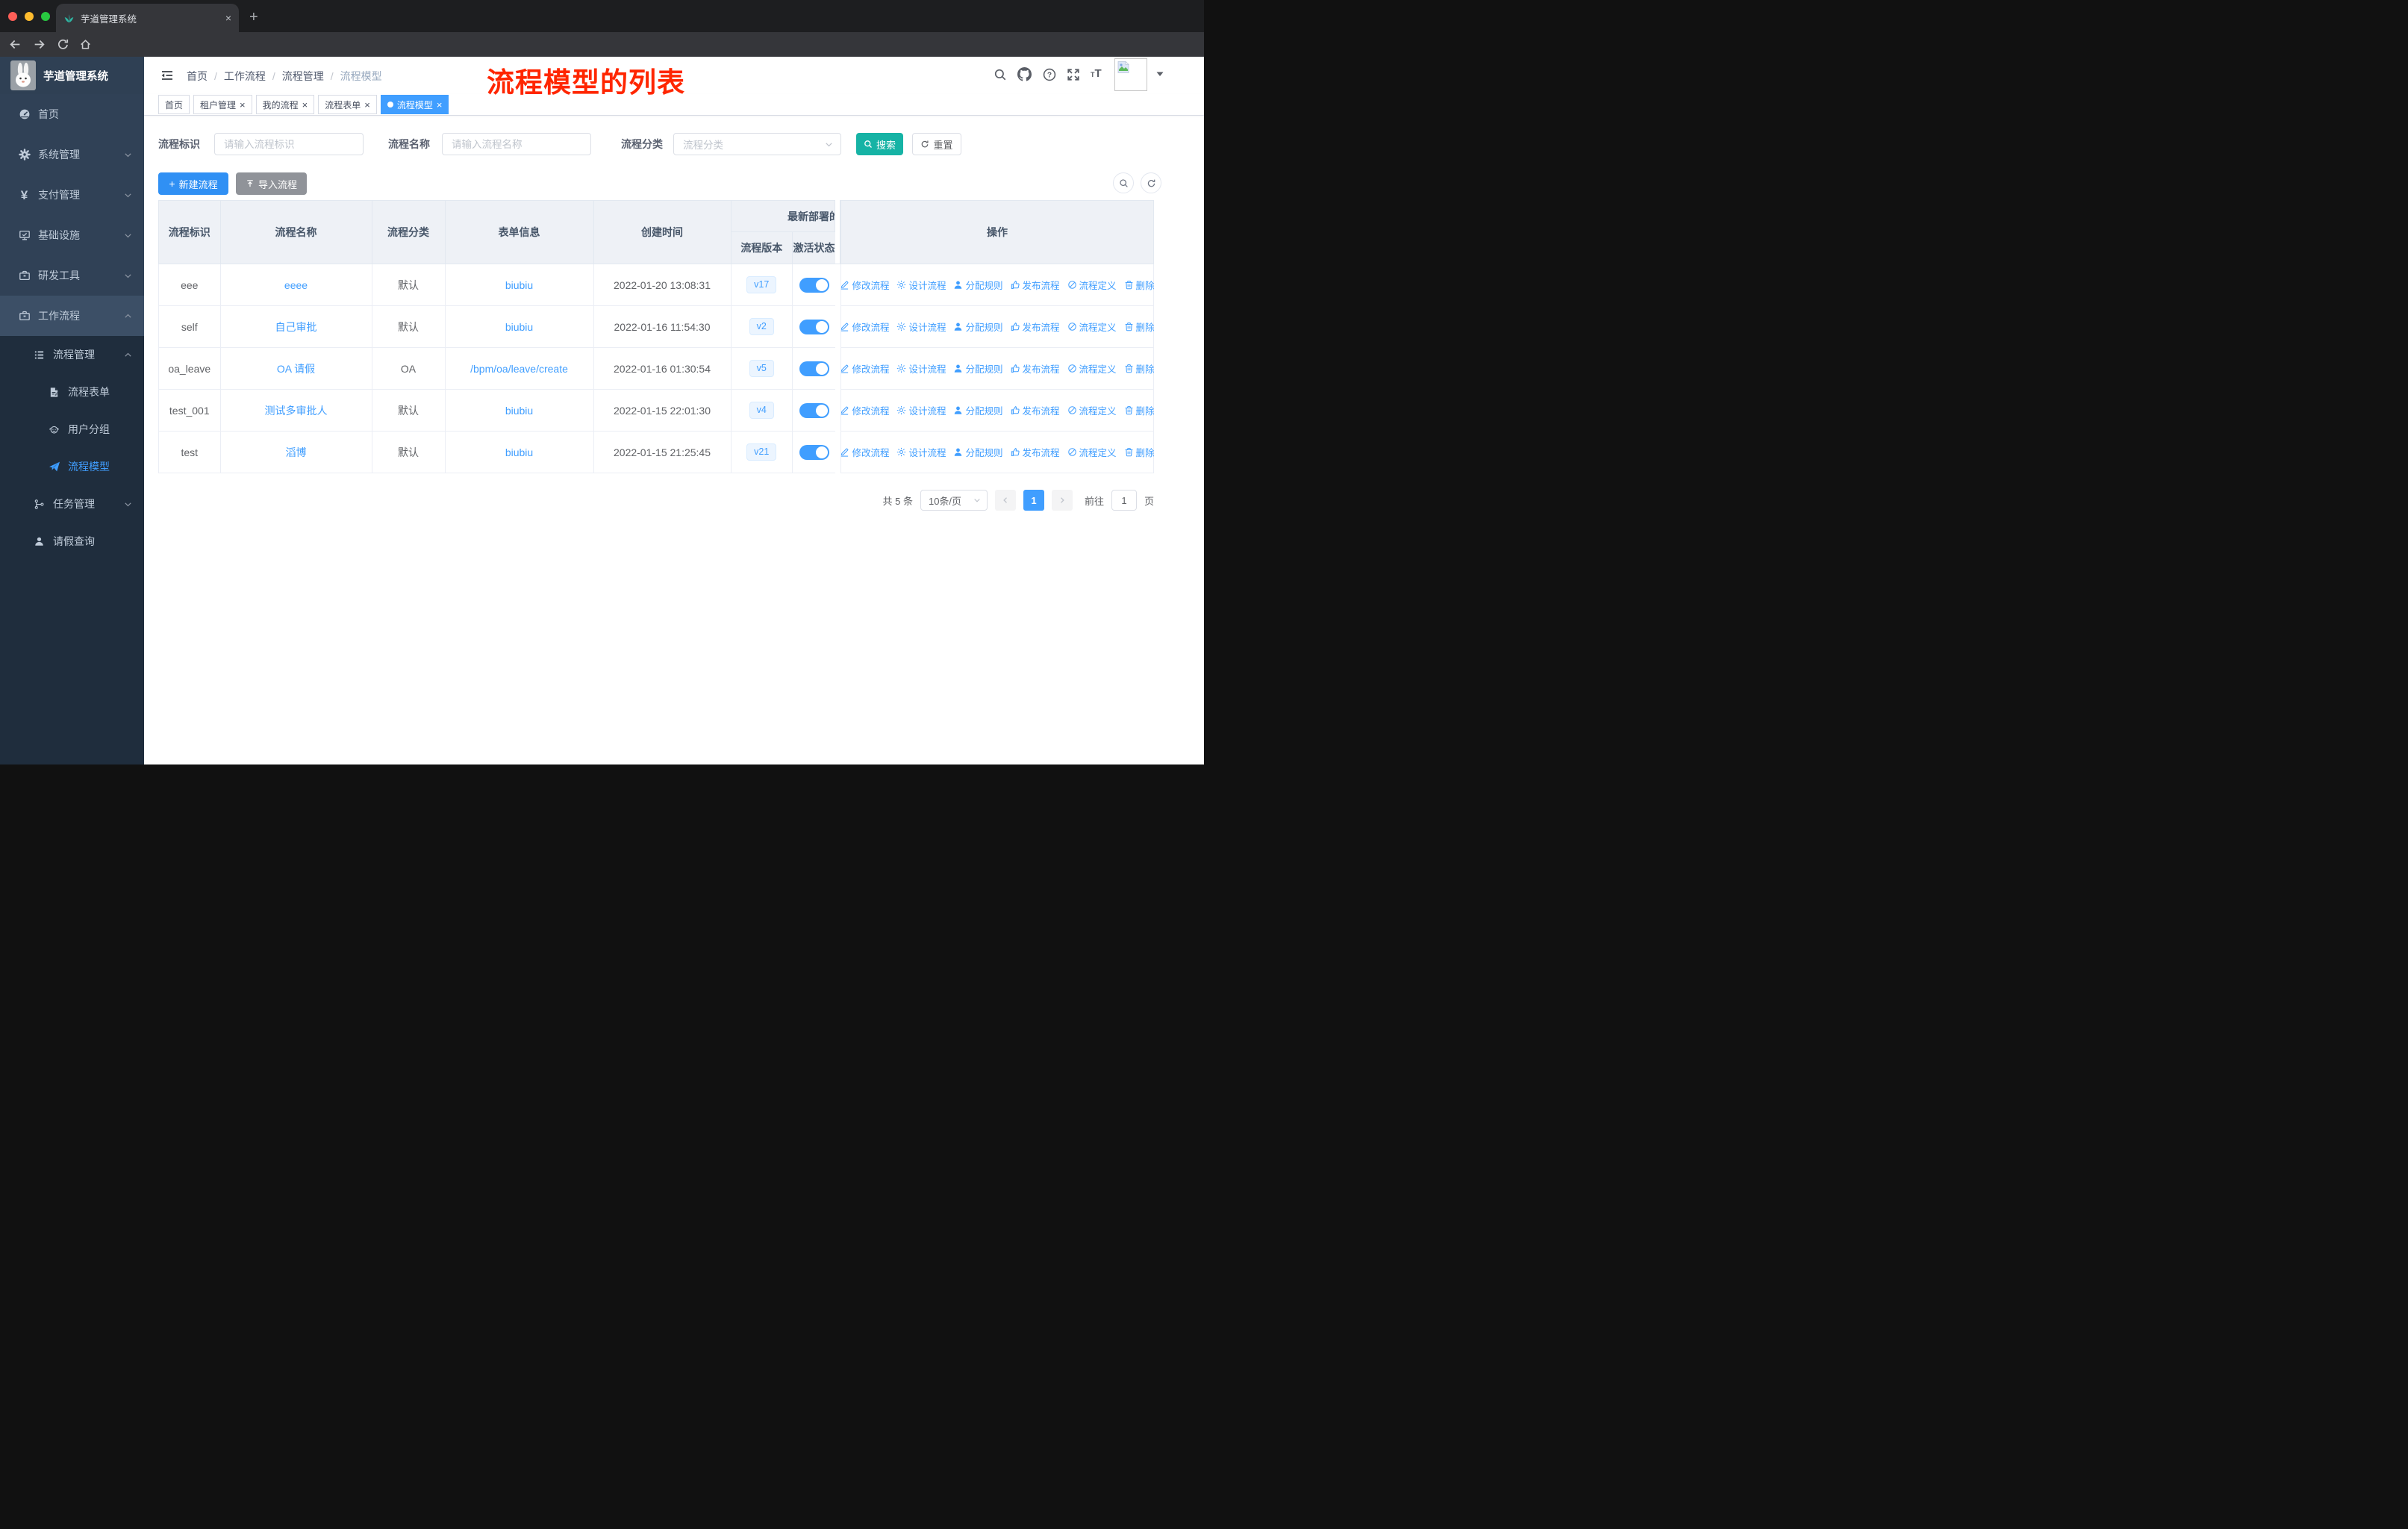 The height and width of the screenshot is (1529, 2408). Describe the element at coordinates (72, 195) in the screenshot. I see `sidebar-item-payment: ¥ 支付管理` at that location.